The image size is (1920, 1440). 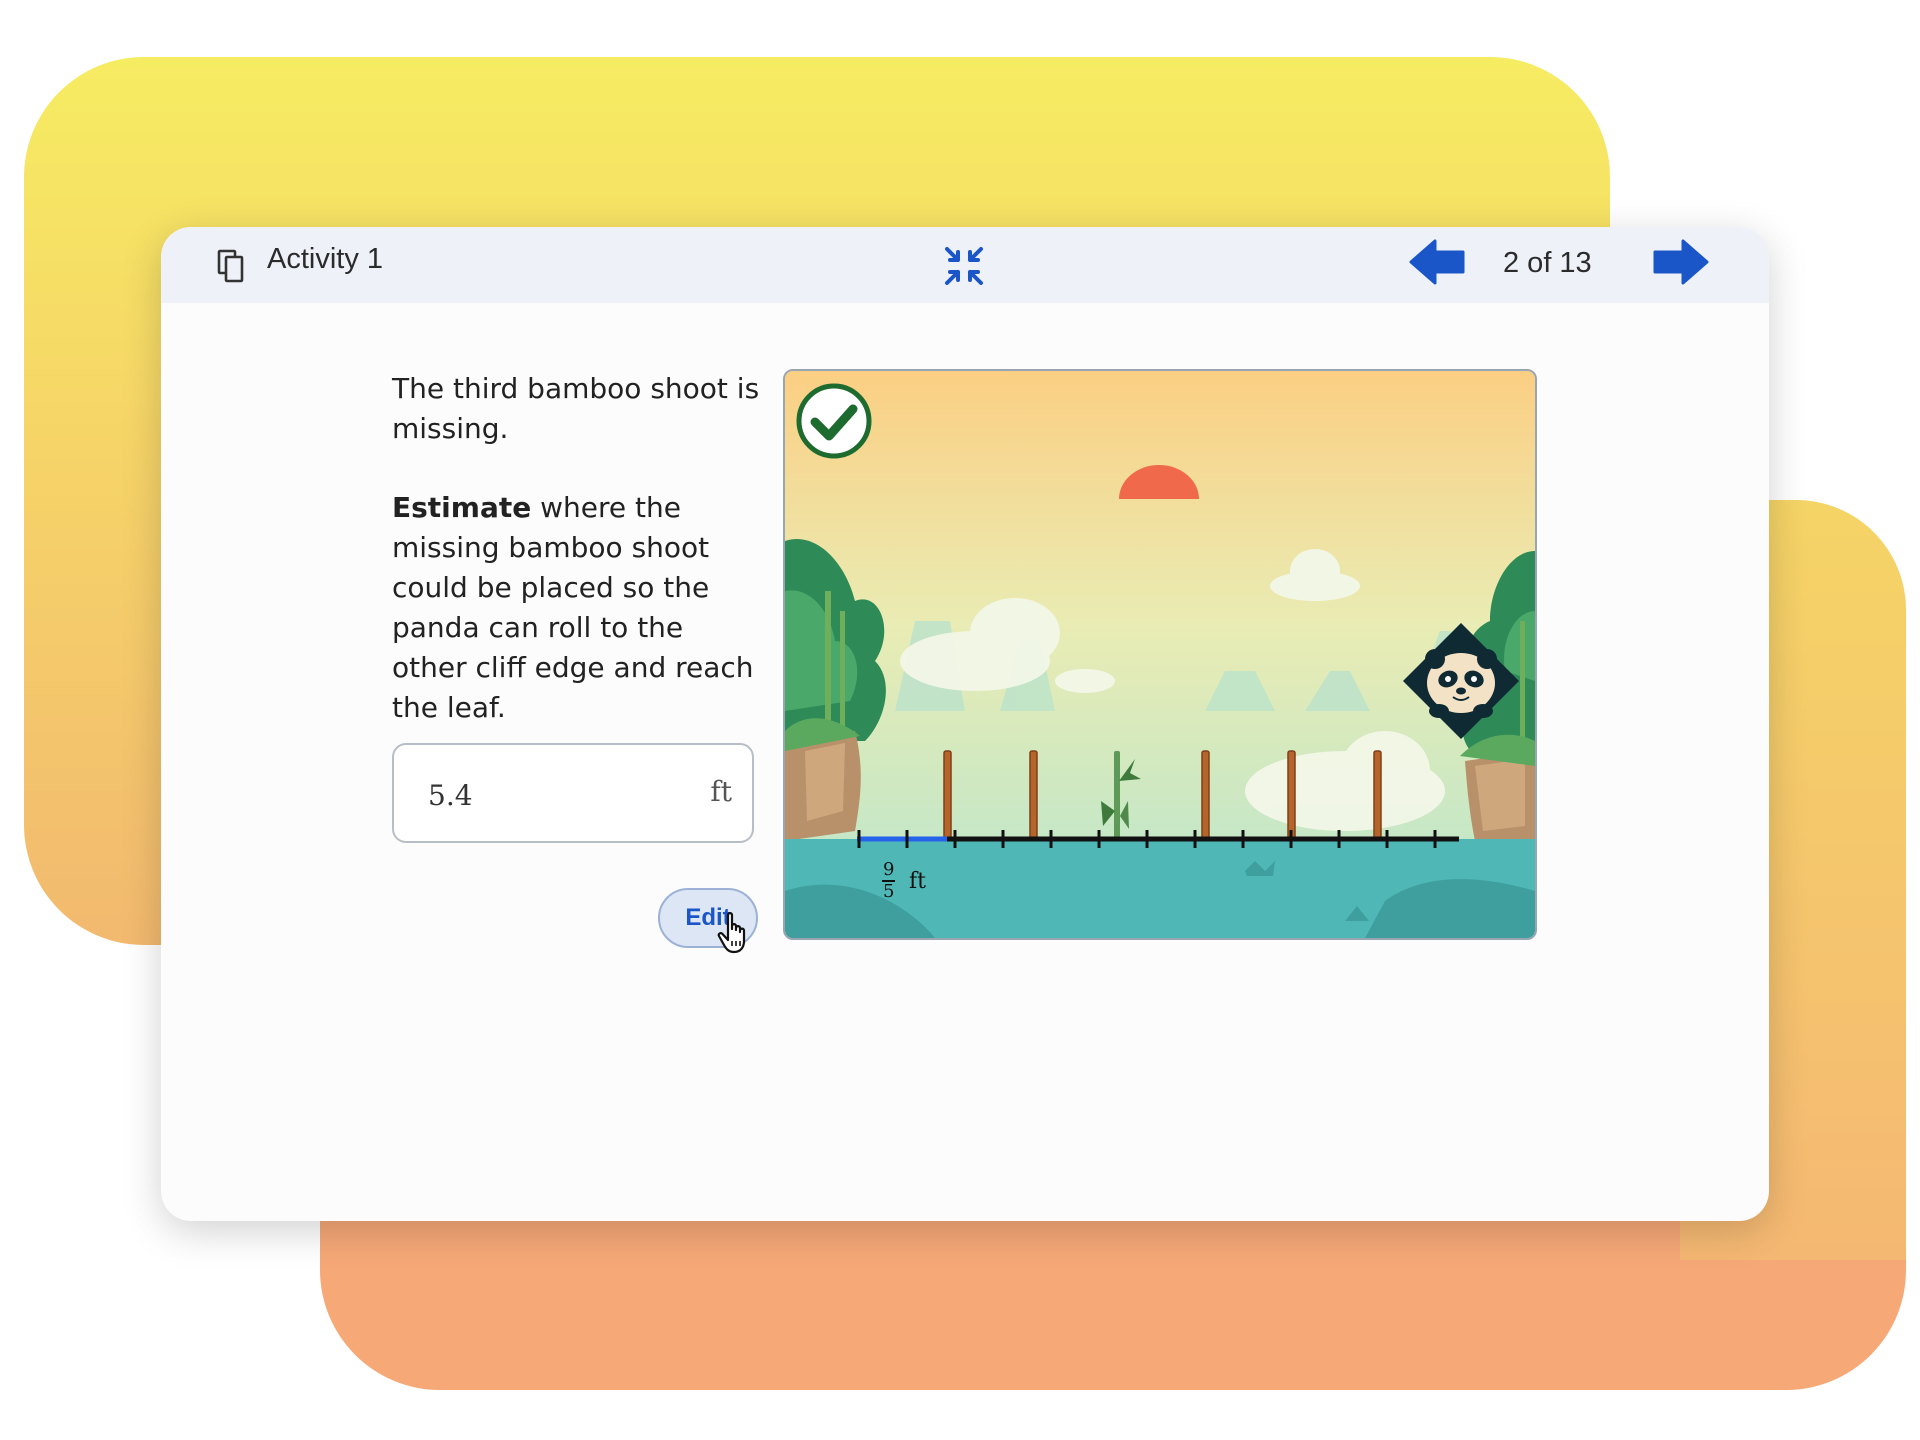 What do you see at coordinates (917, 881) in the screenshot?
I see `tick-label-unit: ft` at bounding box center [917, 881].